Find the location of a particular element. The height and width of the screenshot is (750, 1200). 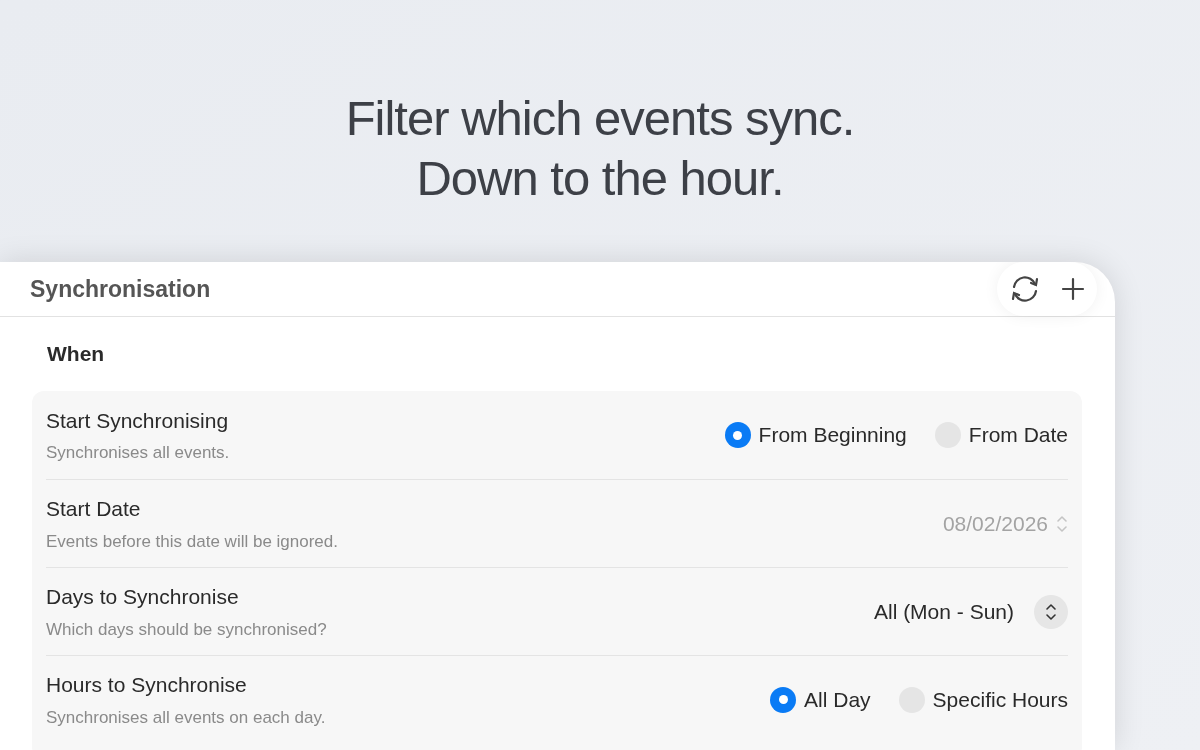

row-title: Start Synchronising is located at coordinates (138, 420).